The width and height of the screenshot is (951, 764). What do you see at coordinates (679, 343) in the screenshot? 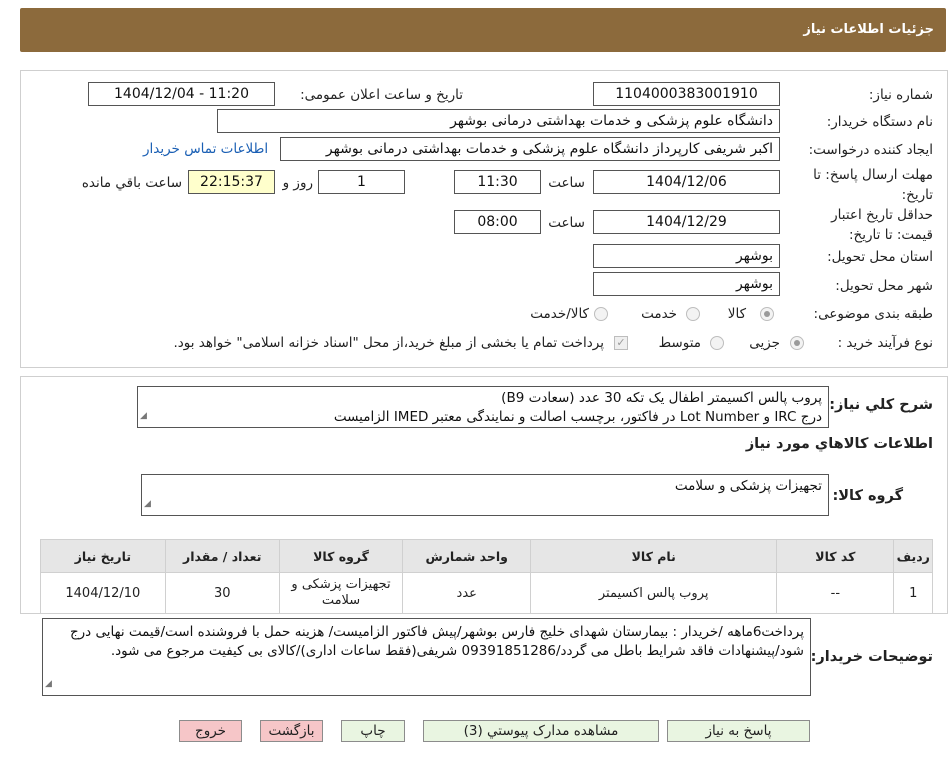
I see `process-option-medium: متوسط` at bounding box center [679, 343].